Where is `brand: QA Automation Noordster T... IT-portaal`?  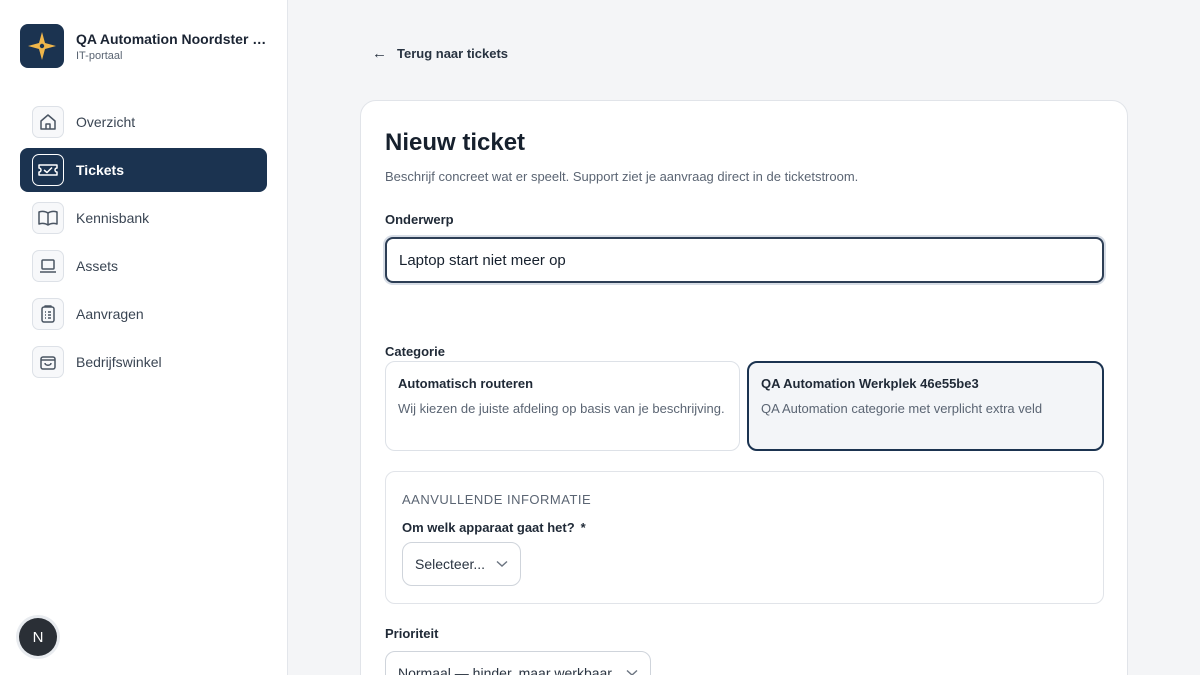 brand: QA Automation Noordster T... IT-portaal is located at coordinates (144, 46).